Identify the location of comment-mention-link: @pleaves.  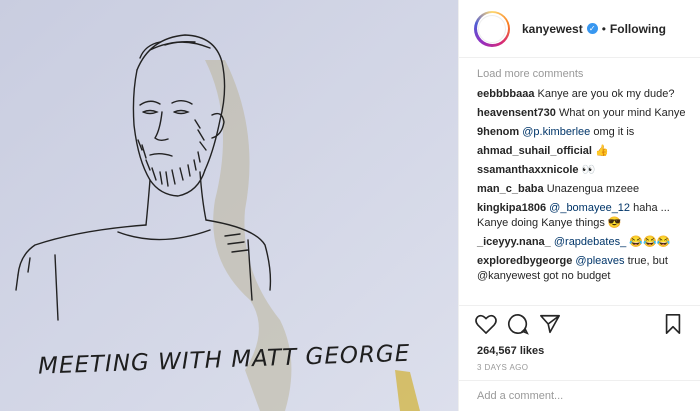
(599, 261).